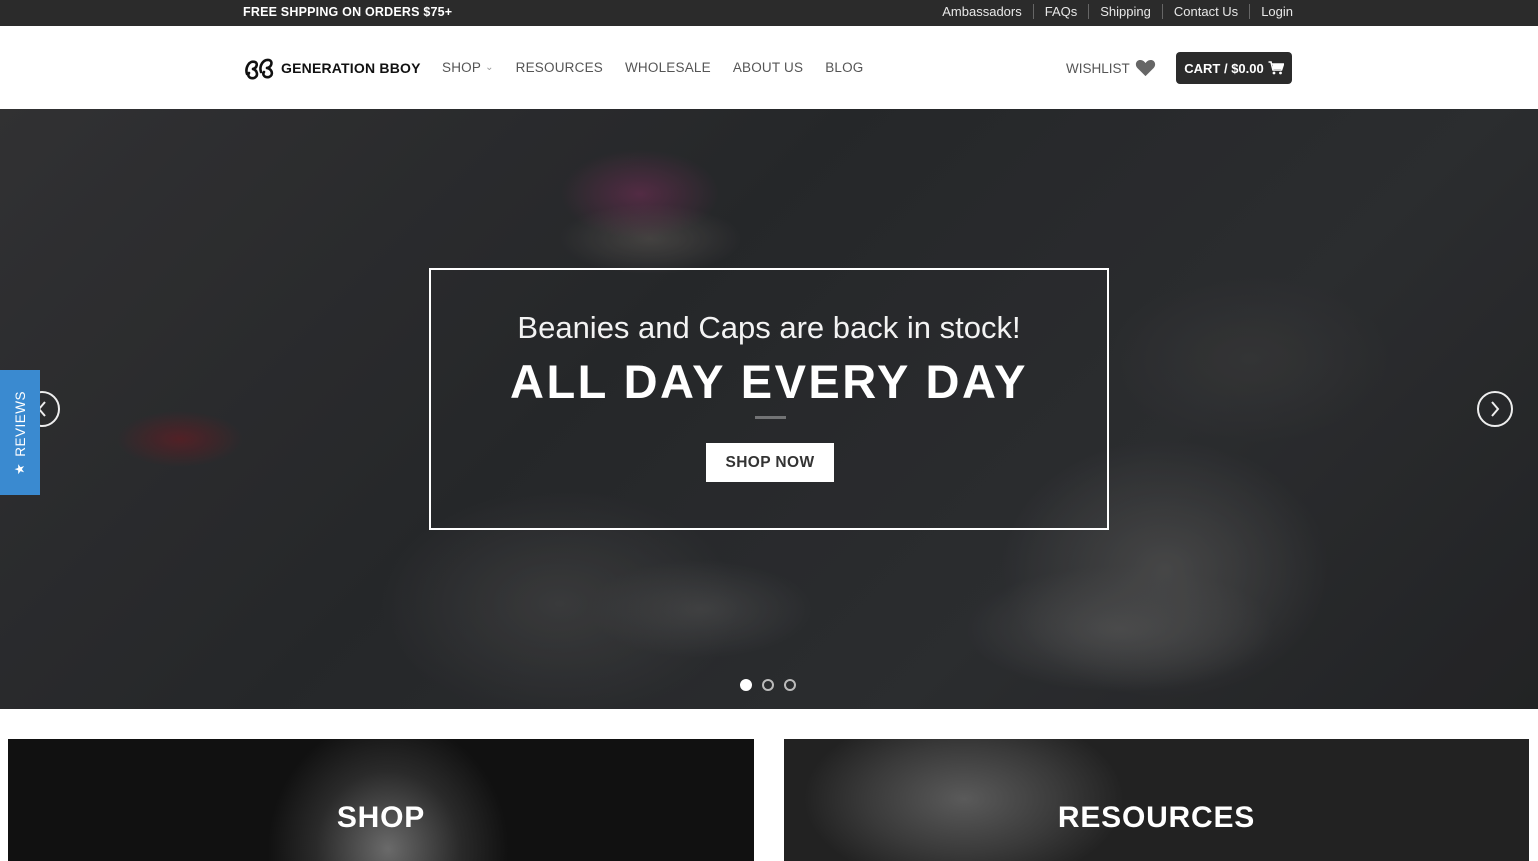  I want to click on logo-text: GENERATION BBOY, so click(351, 68).